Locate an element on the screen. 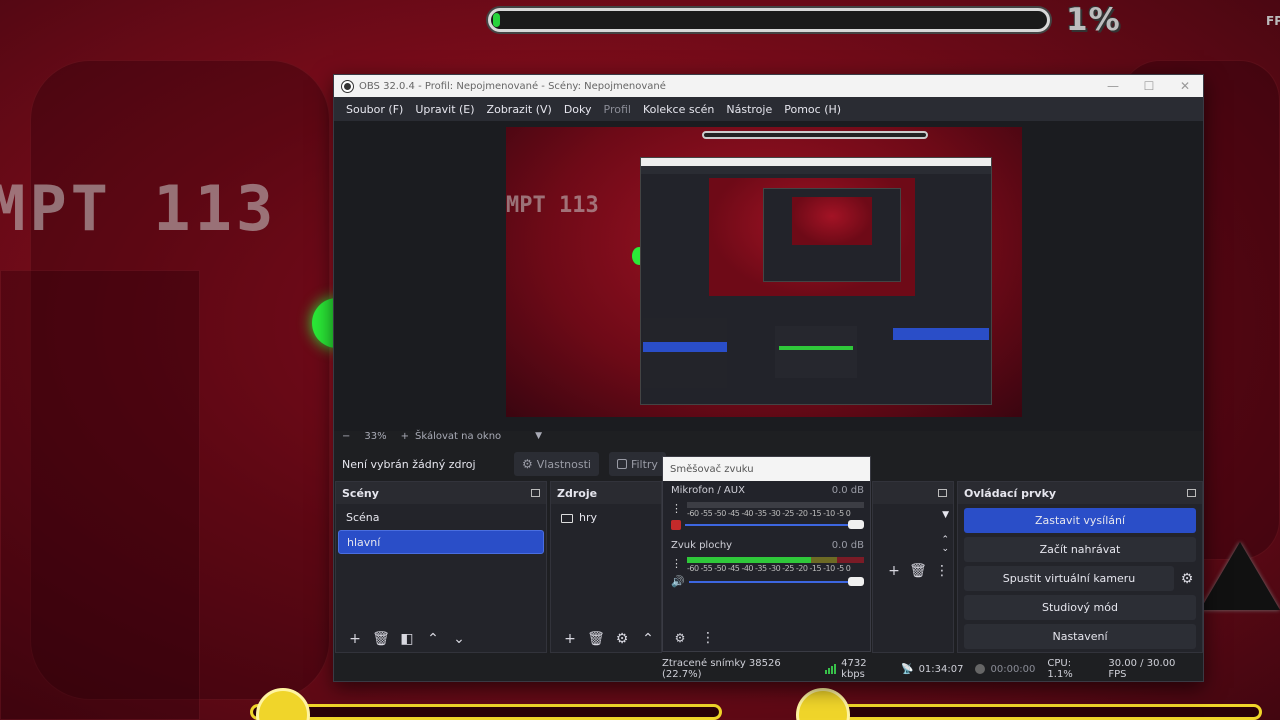  meter-clip-zone is located at coordinates (850, 560).